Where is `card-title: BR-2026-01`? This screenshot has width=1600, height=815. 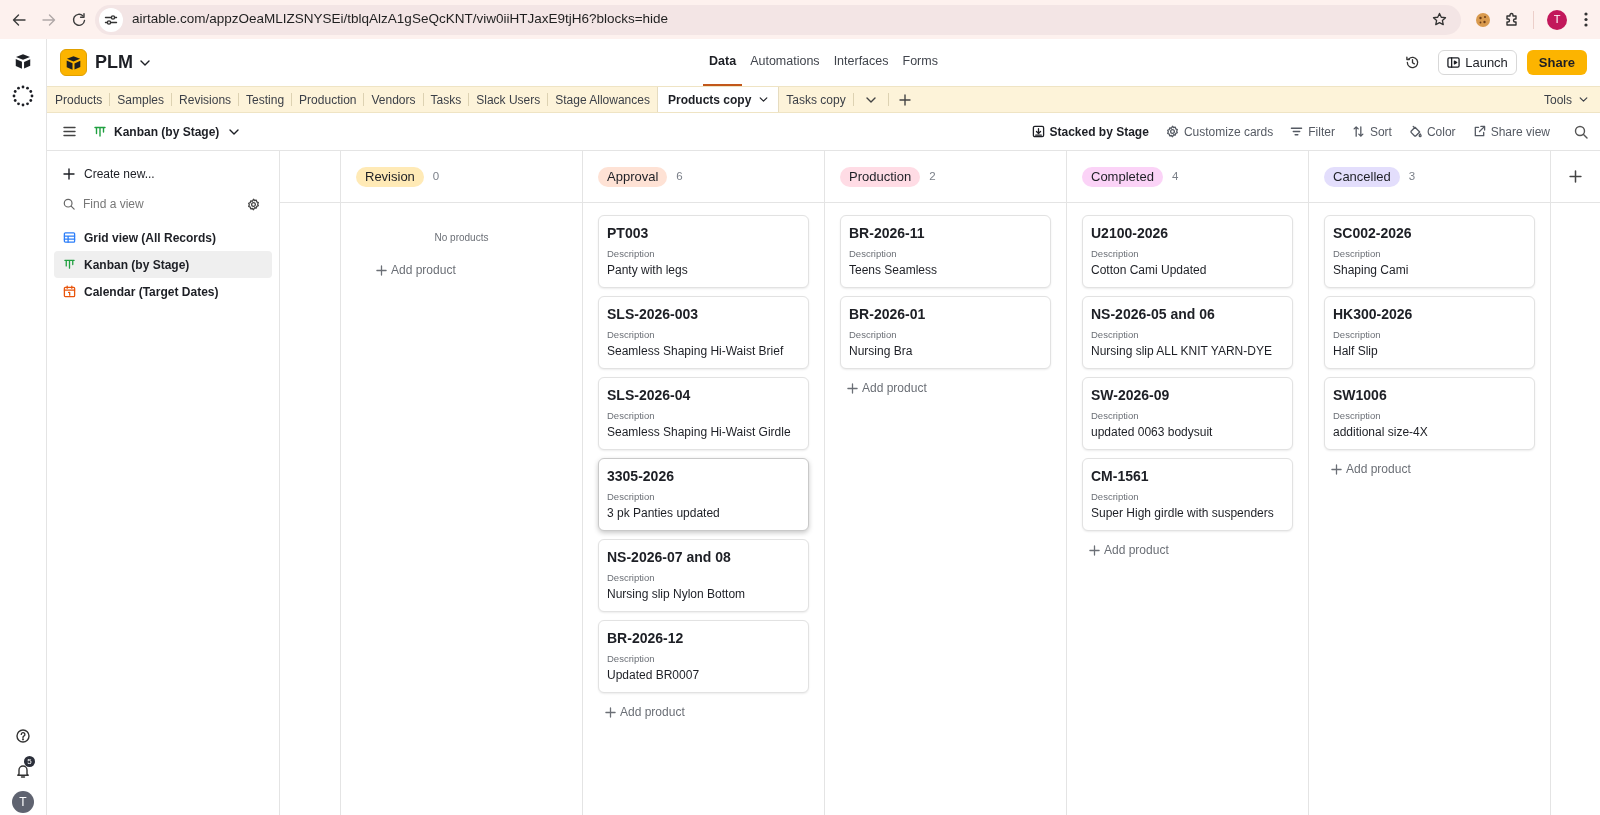
card-title: BR-2026-01 is located at coordinates (888, 314).